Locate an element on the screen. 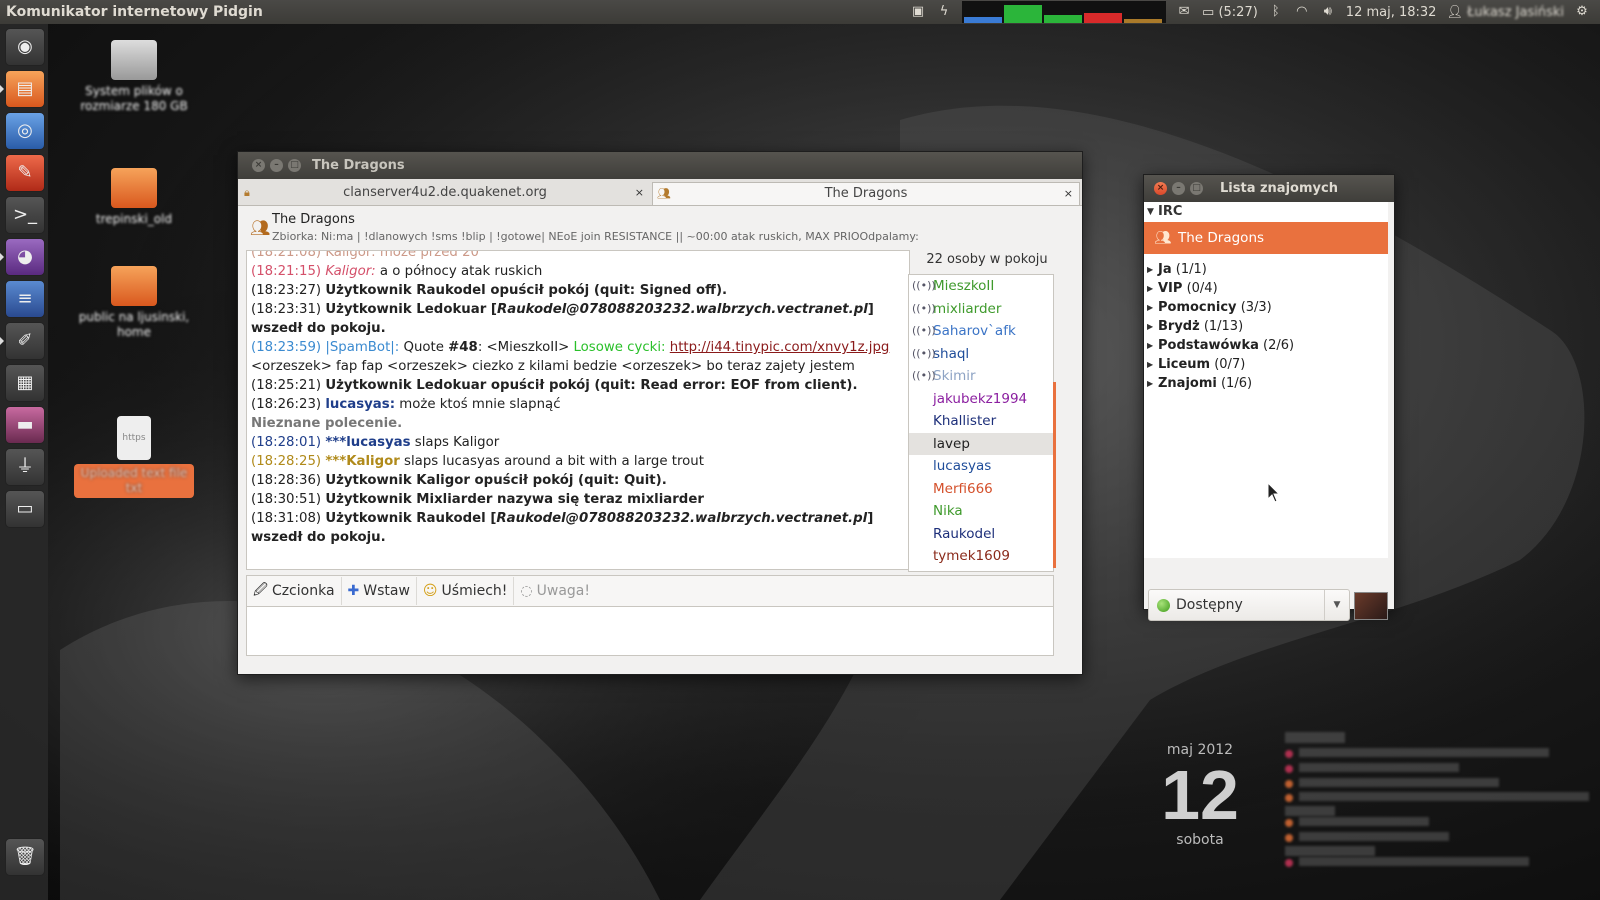 Image resolution: width=1600 pixels, height=900 pixels. avatar is located at coordinates (1371, 606).